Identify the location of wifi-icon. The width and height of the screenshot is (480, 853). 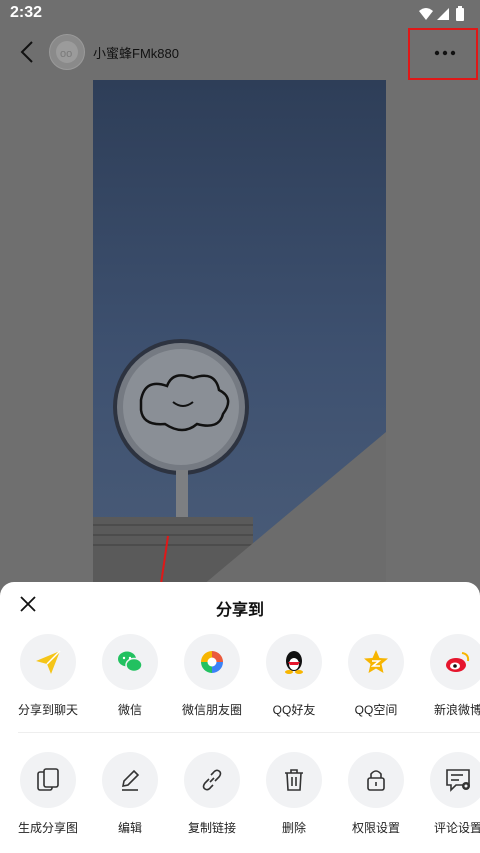
(426, 14).